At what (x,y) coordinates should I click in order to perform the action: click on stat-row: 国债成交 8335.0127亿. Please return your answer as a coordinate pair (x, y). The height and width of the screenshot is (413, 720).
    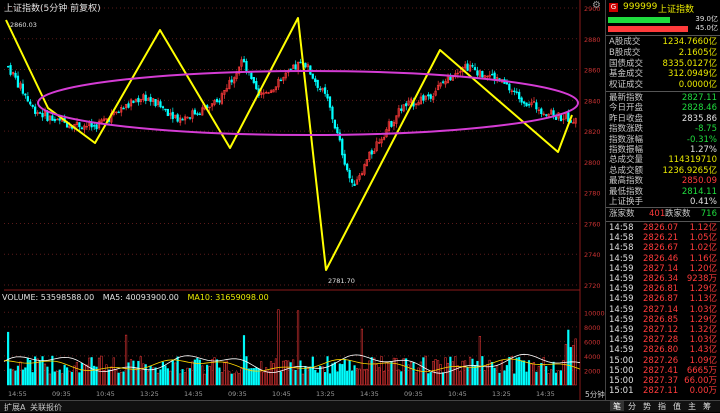
    Looking at the image, I should click on (664, 64).